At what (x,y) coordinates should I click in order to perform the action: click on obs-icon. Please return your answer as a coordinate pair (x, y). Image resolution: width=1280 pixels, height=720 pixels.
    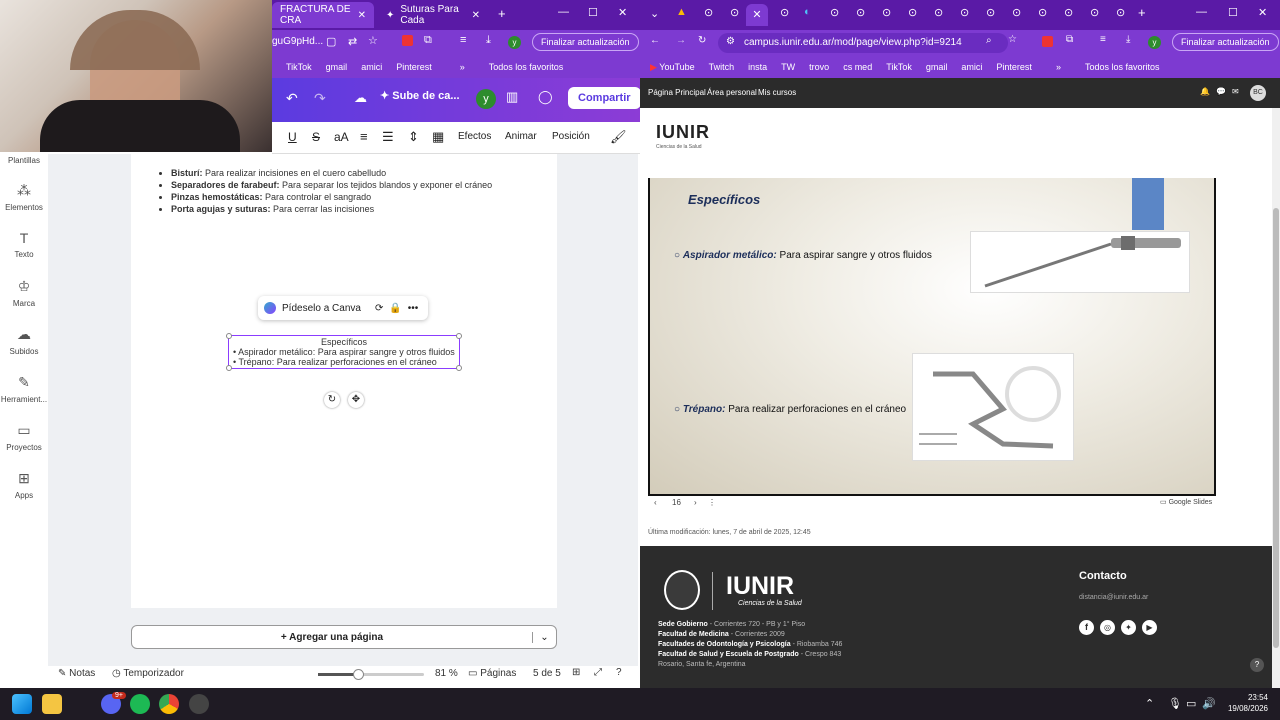
    Looking at the image, I should click on (199, 704).